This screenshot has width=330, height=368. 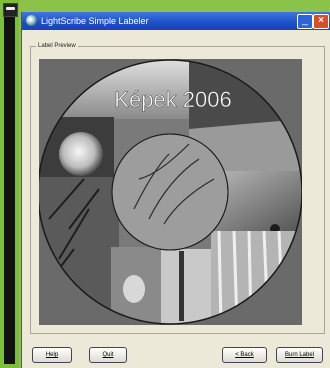 I want to click on taskbar-strip, so click(x=9, y=184).